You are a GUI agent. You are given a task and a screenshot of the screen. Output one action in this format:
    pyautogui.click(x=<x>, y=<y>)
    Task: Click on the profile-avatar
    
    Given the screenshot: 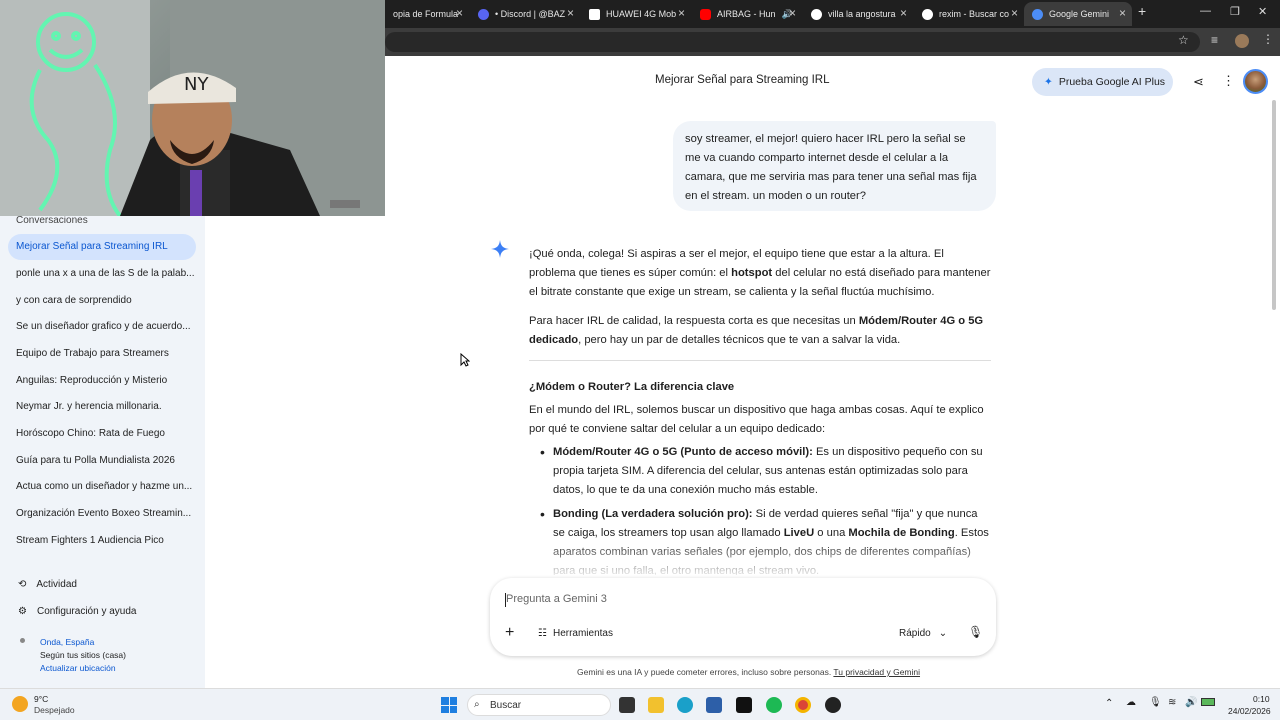 What is the action you would take?
    pyautogui.click(x=1242, y=41)
    